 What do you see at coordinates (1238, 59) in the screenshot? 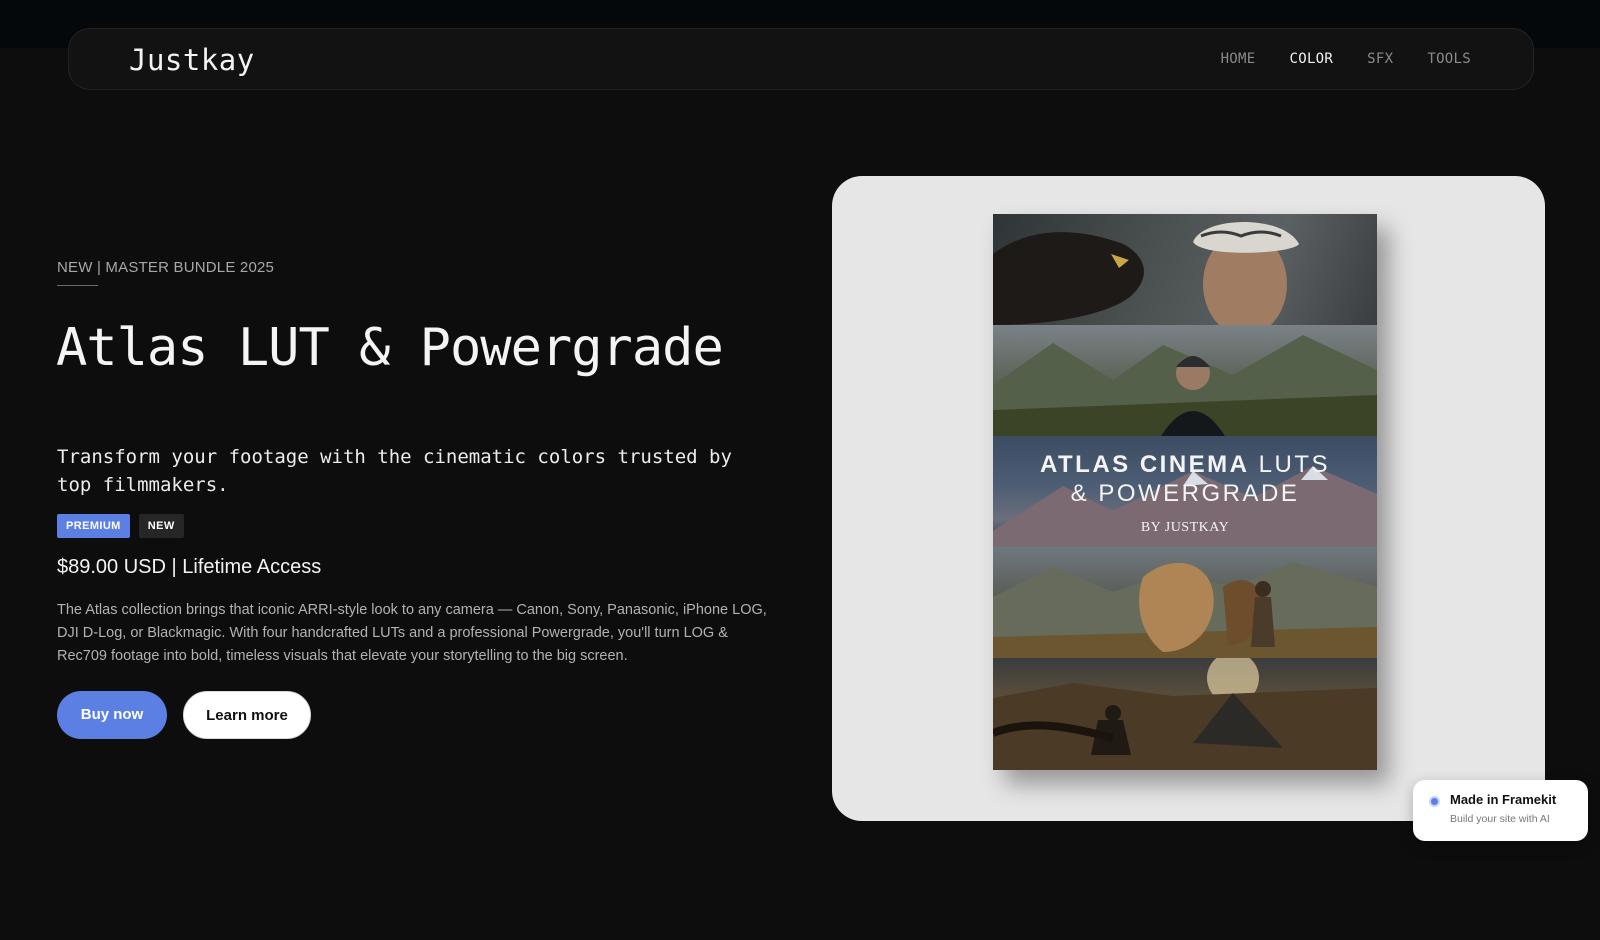
I see `nav-item-home: HOME` at bounding box center [1238, 59].